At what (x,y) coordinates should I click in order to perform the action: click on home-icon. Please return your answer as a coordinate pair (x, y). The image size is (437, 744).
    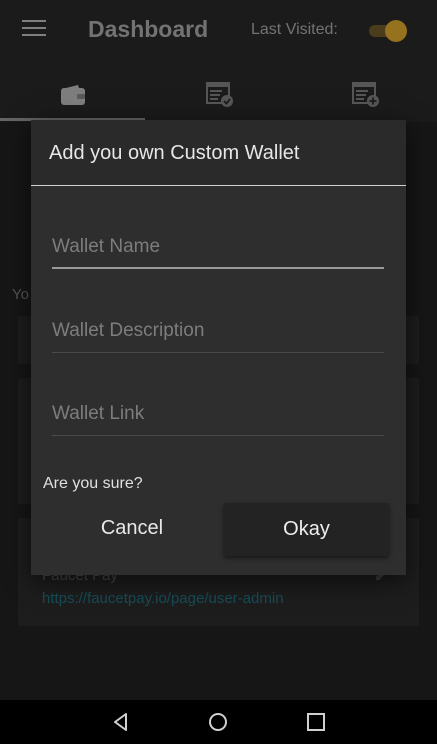
    Looking at the image, I should click on (218, 722).